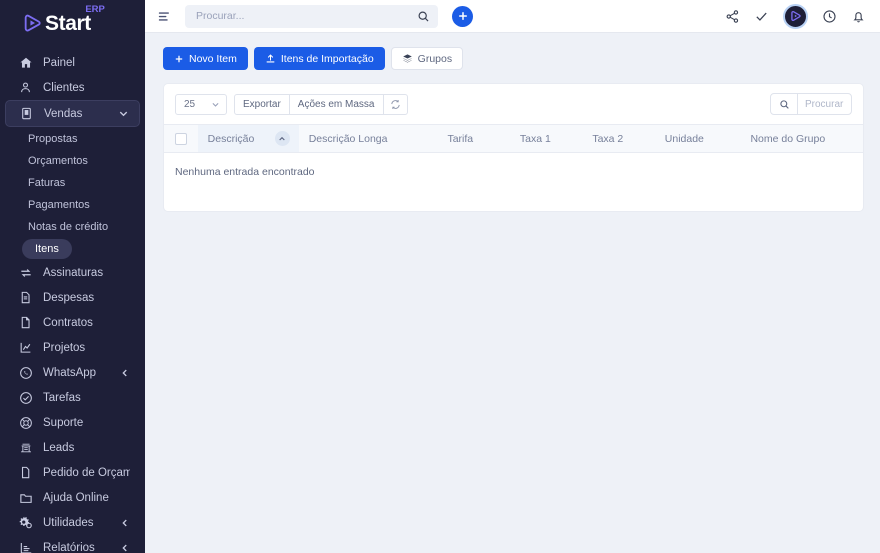 The height and width of the screenshot is (553, 880). What do you see at coordinates (125, 548) in the screenshot?
I see `chevron-left-icon` at bounding box center [125, 548].